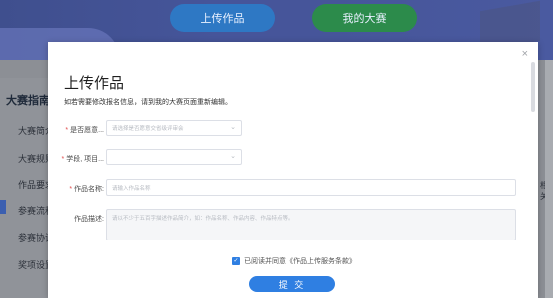 The image size is (553, 298). What do you see at coordinates (148, 102) in the screenshot?
I see `dialog-notice: 如若需要修改报名信息，请到我的大赛页面重新编辑。` at bounding box center [148, 102].